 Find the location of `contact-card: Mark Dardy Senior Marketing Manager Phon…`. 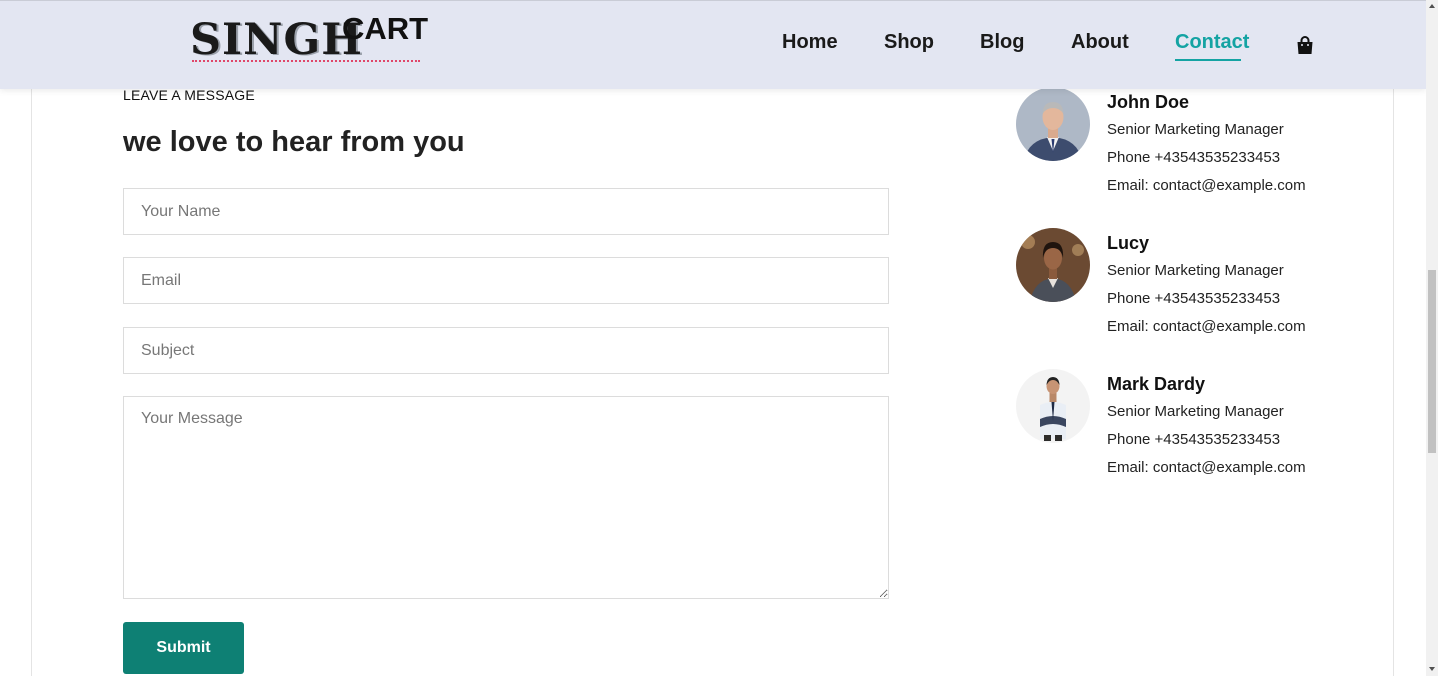

contact-card: Mark Dardy Senior Marketing Manager Phon… is located at coordinates (1176, 429).